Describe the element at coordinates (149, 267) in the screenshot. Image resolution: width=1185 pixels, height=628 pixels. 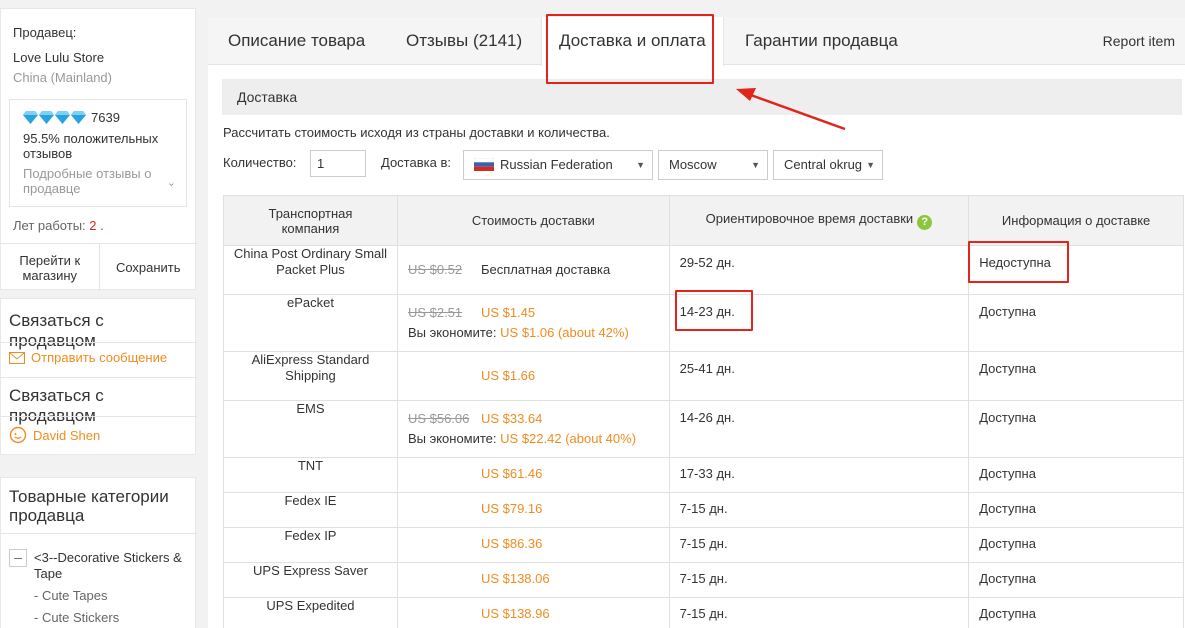
I see `save-store-button: Сохранить` at that location.